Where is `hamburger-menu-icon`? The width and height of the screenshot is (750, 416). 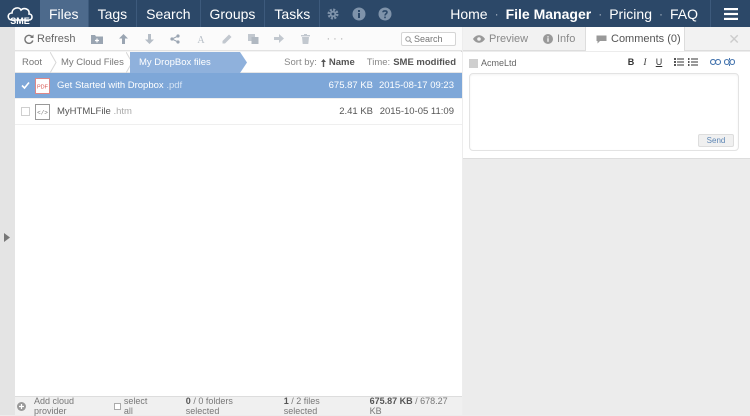 hamburger-menu-icon is located at coordinates (730, 13).